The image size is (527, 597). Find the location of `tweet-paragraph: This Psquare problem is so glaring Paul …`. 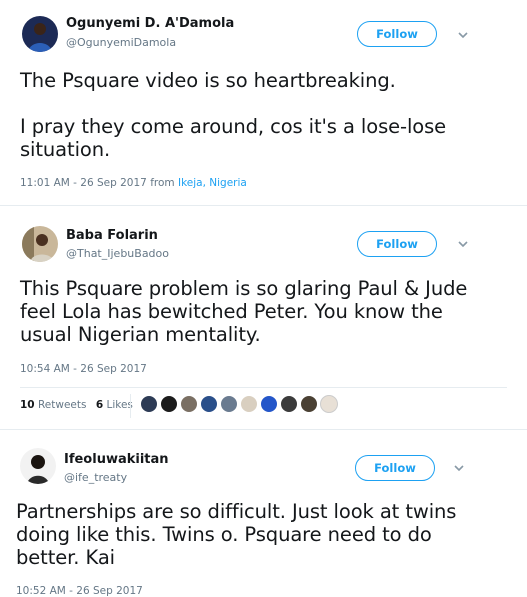

tweet-paragraph: This Psquare problem is so glaring Paul … is located at coordinates (244, 311).